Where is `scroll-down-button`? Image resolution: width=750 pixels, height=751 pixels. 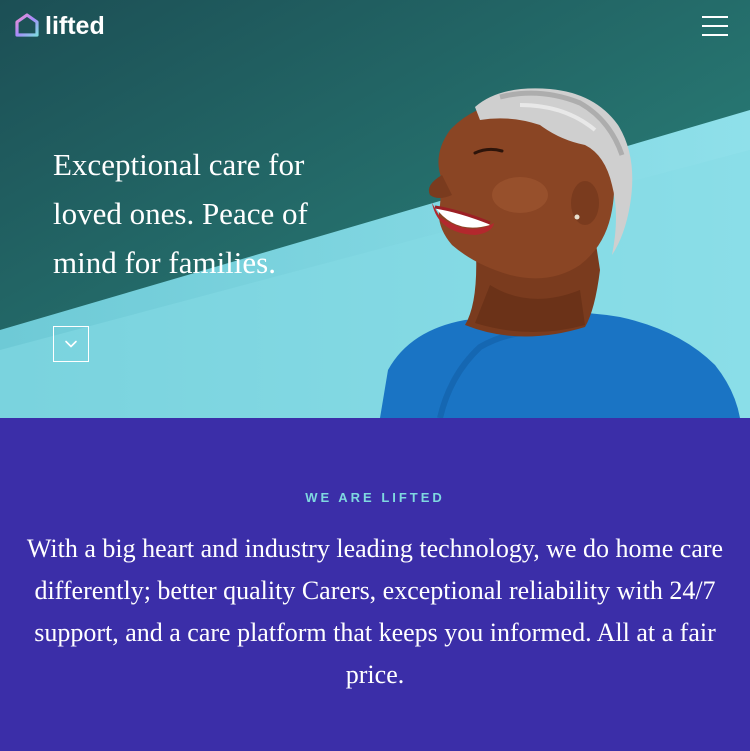
scroll-down-button is located at coordinates (71, 344).